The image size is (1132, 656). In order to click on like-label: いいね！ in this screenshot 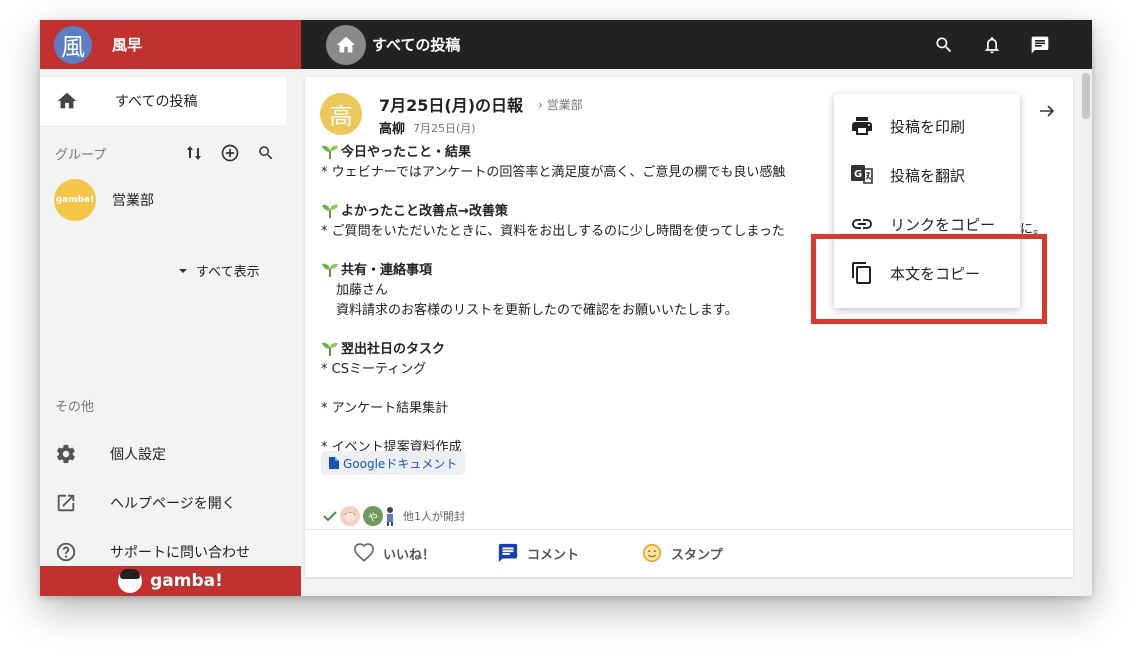, I will do `click(409, 555)`.